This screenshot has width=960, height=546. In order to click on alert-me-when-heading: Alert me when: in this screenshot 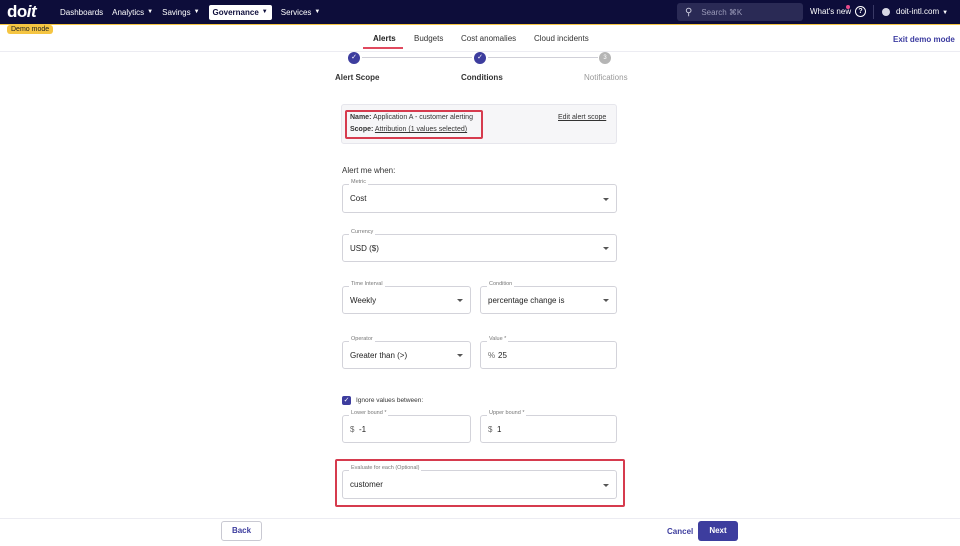, I will do `click(369, 170)`.